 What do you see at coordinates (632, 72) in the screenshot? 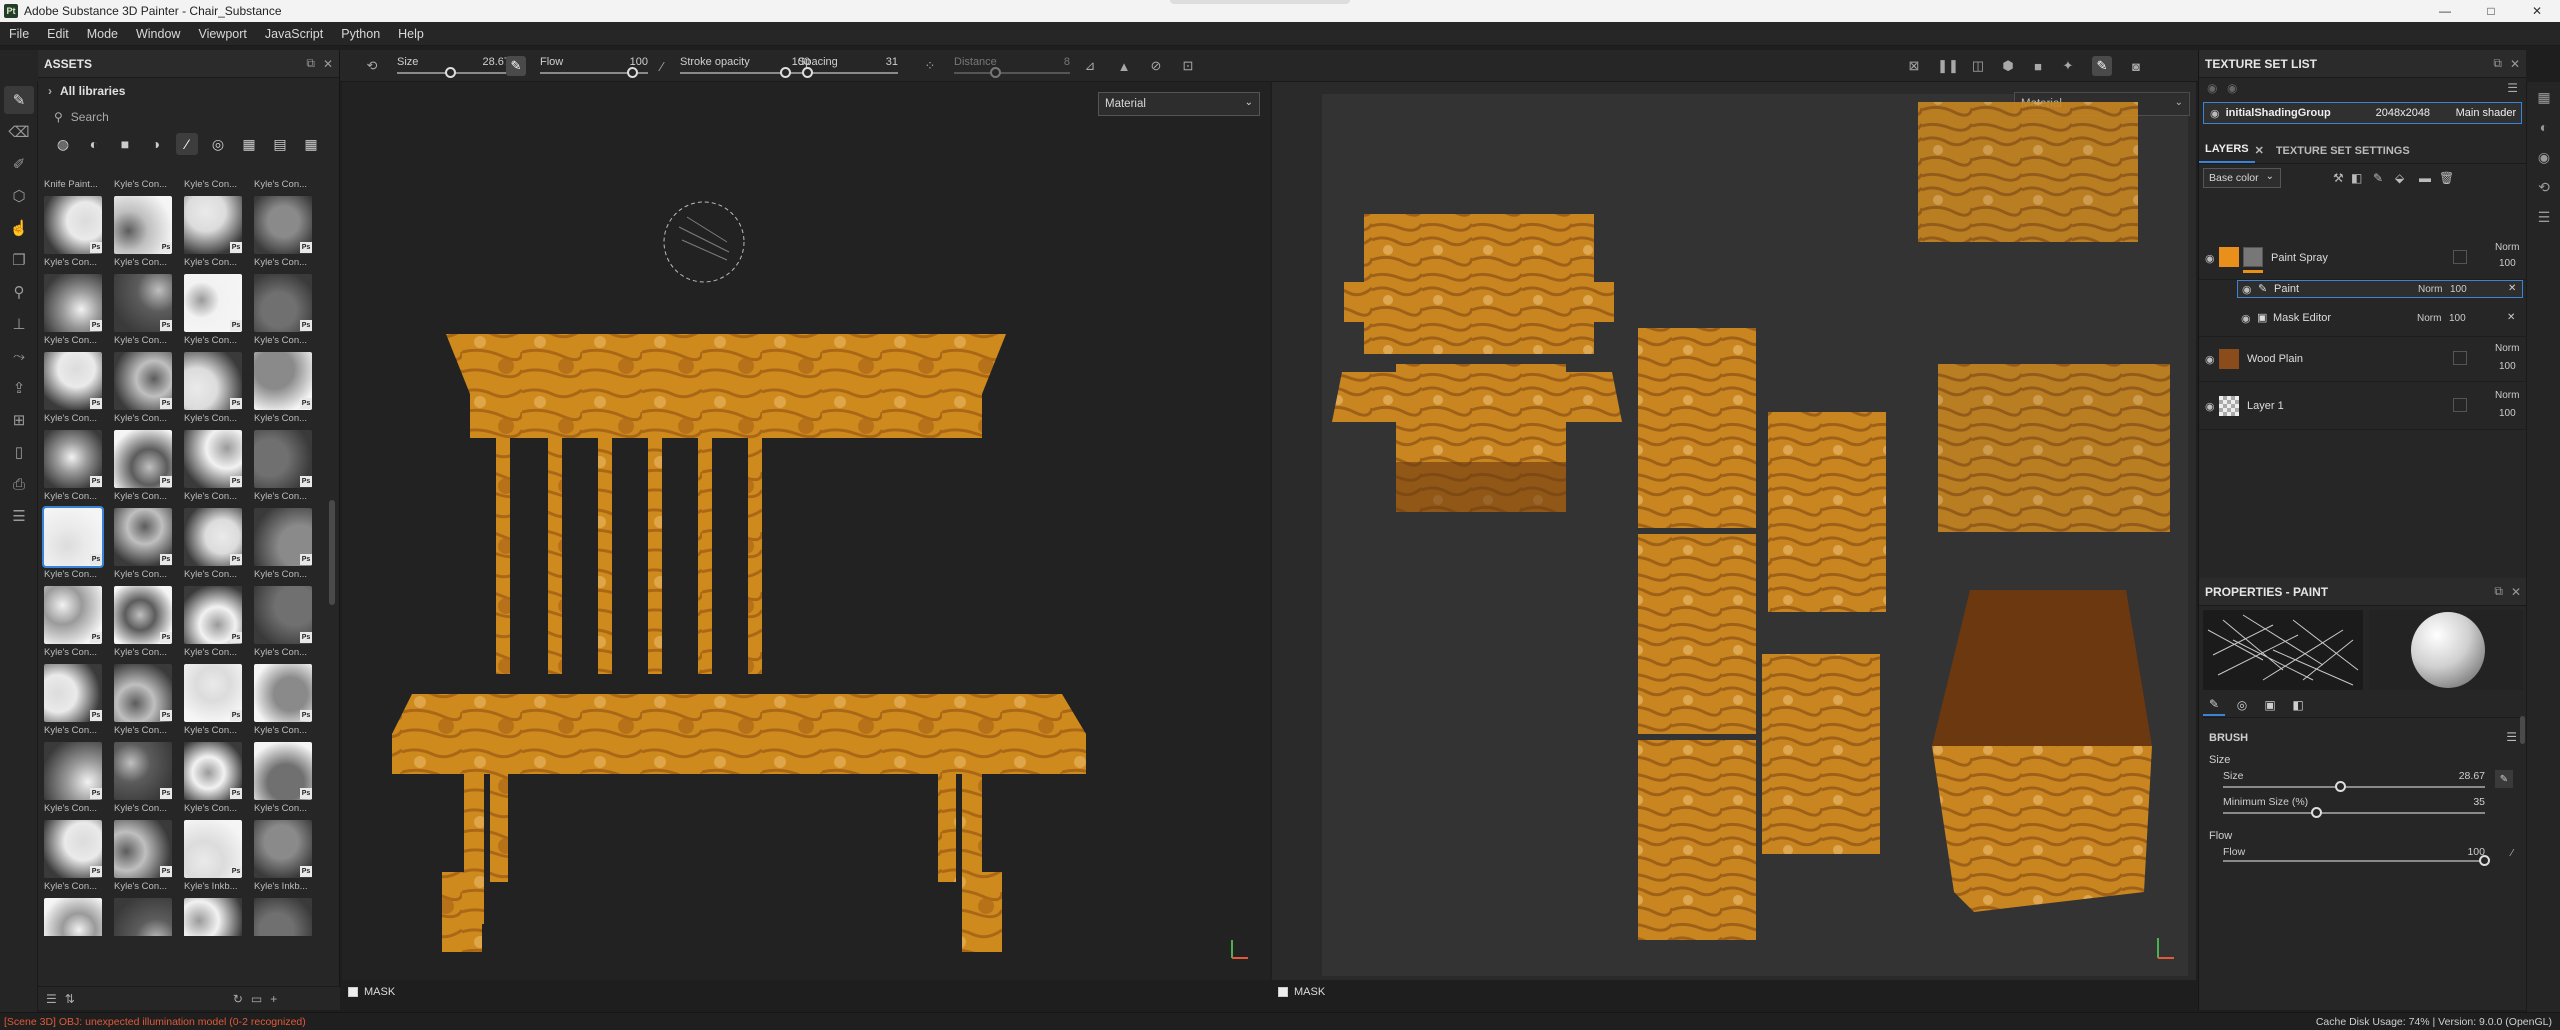
I see `flow-knob` at bounding box center [632, 72].